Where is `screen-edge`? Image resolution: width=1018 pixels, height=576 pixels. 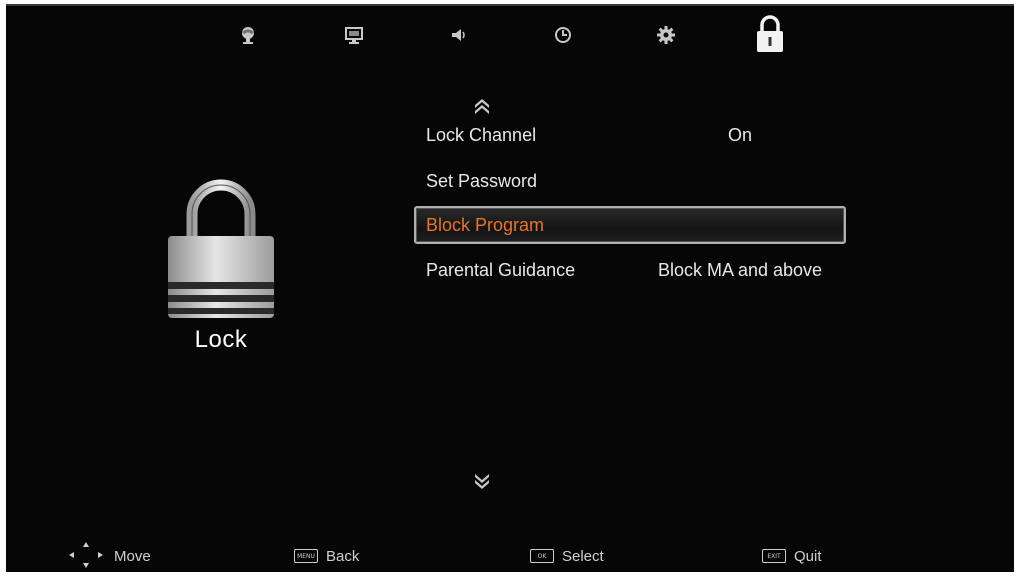 screen-edge is located at coordinates (510, 5).